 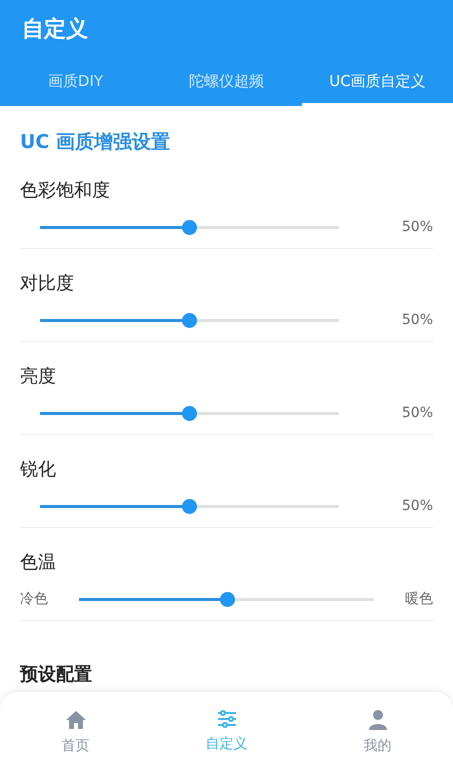 I want to click on section-title: UC 画质增强设置, so click(x=95, y=142).